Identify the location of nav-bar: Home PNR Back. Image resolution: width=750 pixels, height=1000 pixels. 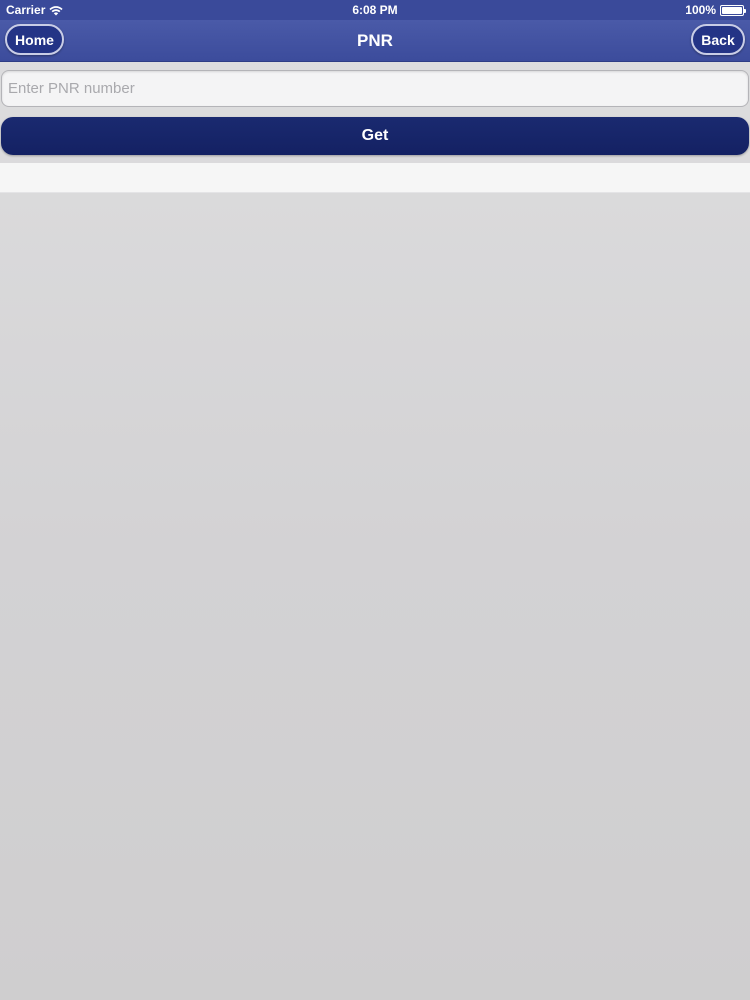
(375, 41).